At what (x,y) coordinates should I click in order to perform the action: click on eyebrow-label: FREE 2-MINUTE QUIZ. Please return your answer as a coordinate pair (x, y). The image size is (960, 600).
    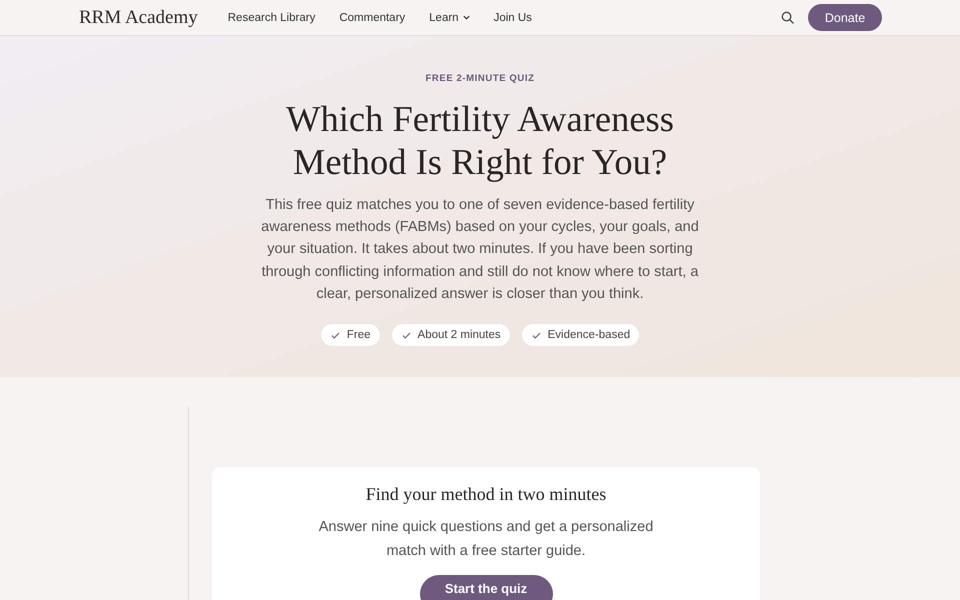
    Looking at the image, I should click on (480, 78).